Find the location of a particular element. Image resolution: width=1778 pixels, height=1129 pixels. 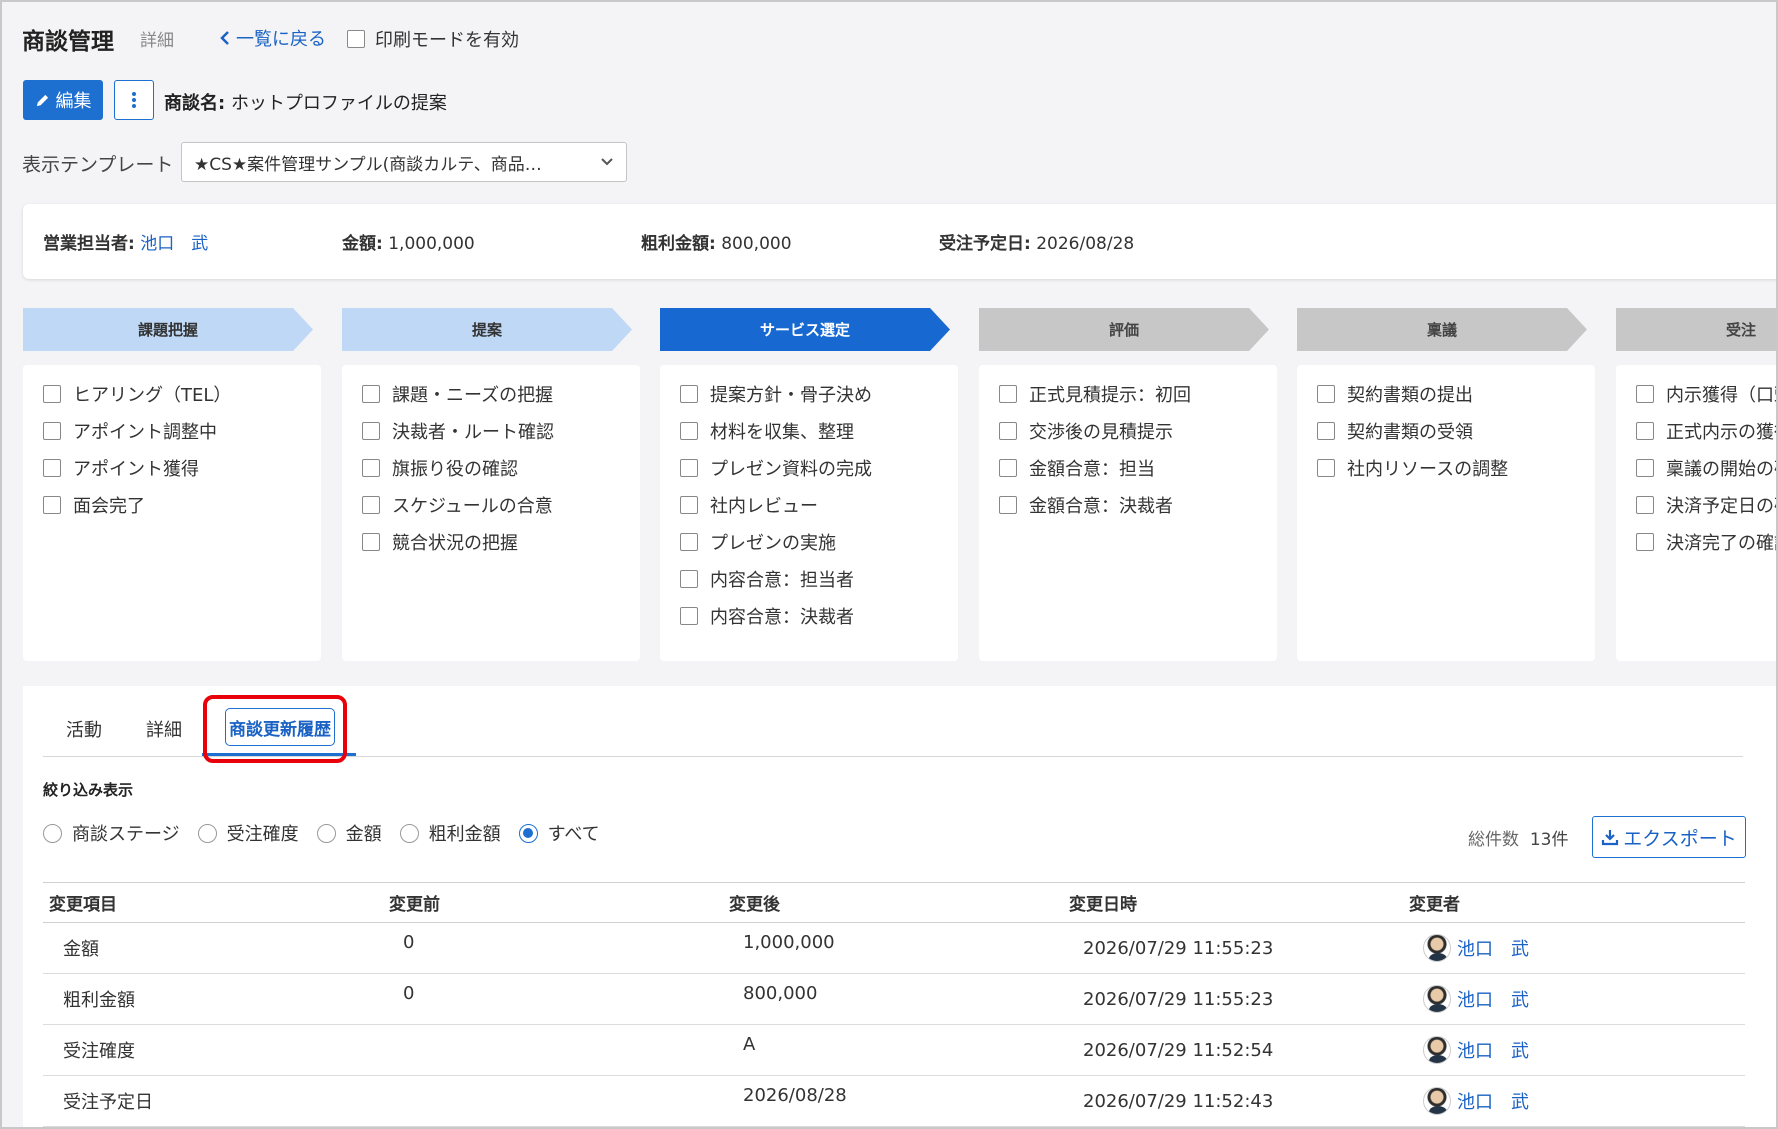

export-button: エクスポート is located at coordinates (1669, 837).